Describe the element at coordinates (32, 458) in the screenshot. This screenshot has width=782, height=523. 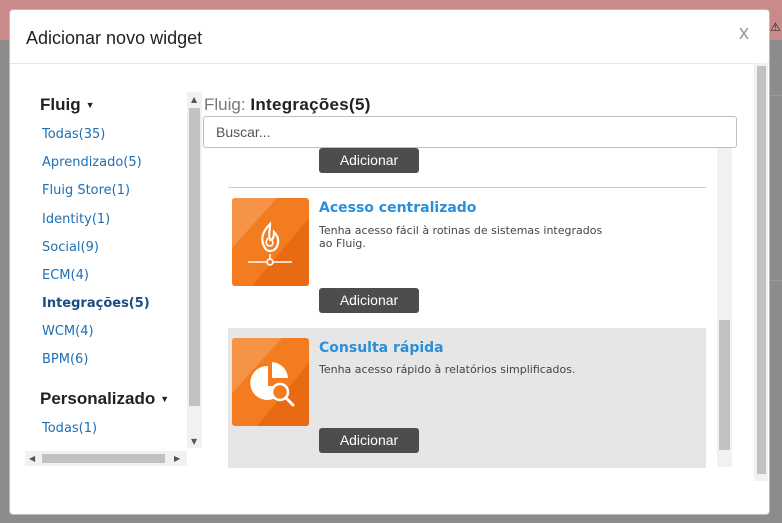
I see `scroll-left-arrow-icon: ◀` at that location.